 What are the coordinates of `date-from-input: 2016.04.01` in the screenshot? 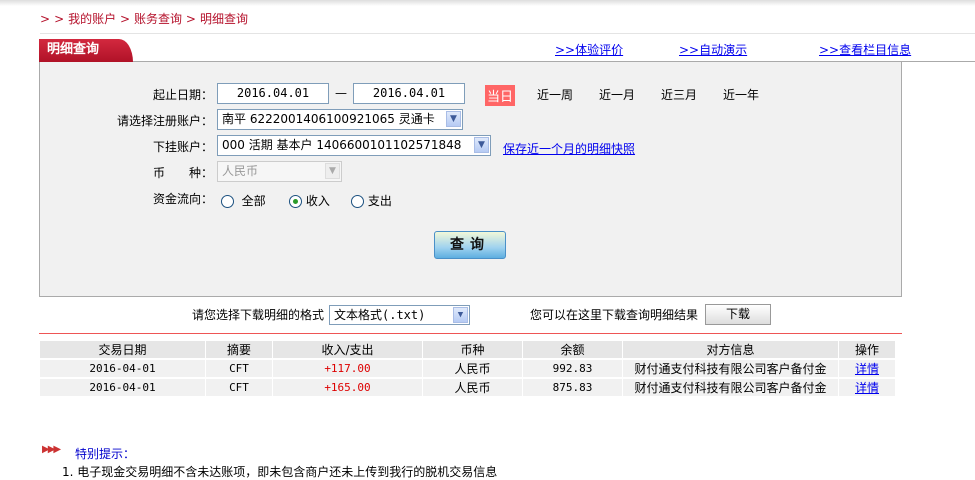 It's located at (273, 93).